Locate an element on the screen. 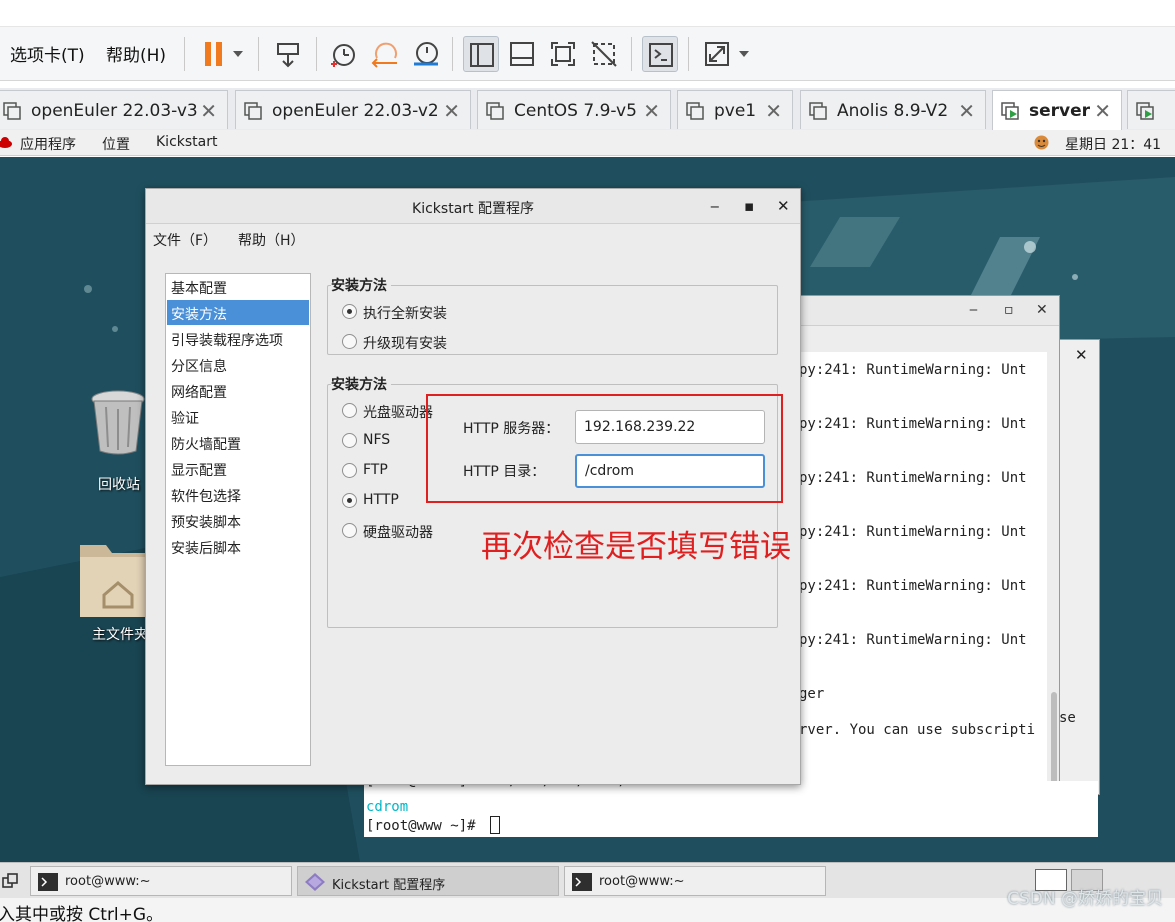  terminal-line: rver. You can use subscripti is located at coordinates (917, 730).